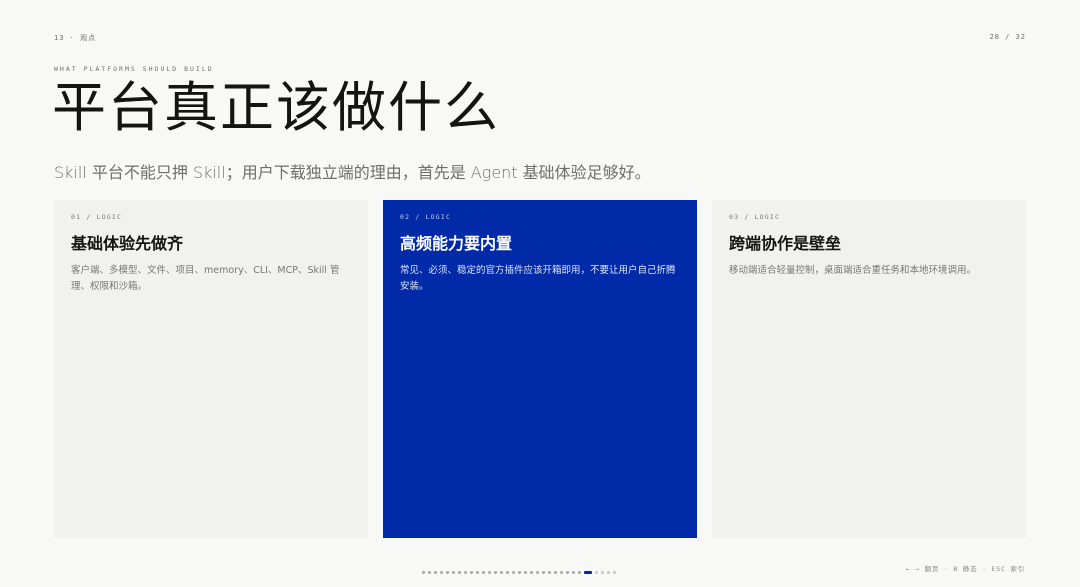 The width and height of the screenshot is (1080, 587). What do you see at coordinates (785, 243) in the screenshot?
I see `card-title: 跨端协作是壁垒` at bounding box center [785, 243].